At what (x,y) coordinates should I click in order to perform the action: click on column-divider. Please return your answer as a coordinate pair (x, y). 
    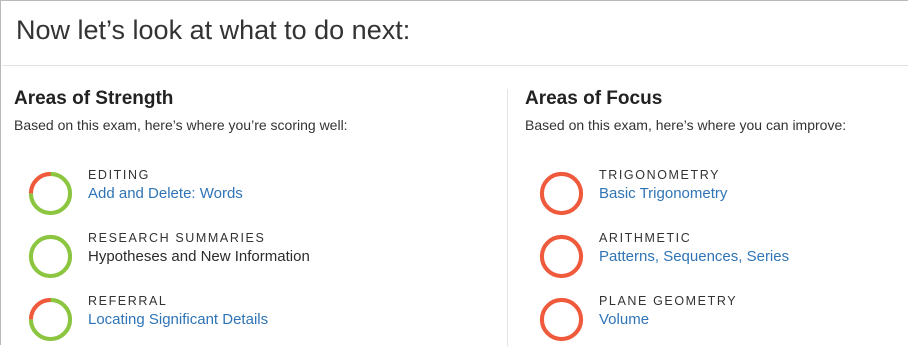
    Looking at the image, I should click on (507, 217).